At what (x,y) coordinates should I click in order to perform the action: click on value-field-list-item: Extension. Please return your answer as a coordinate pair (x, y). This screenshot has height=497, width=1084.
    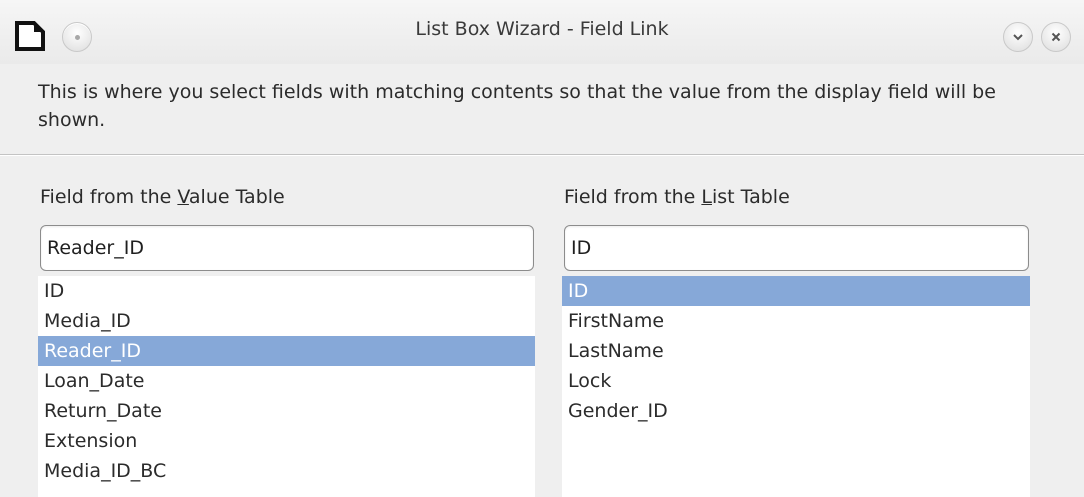
    Looking at the image, I should click on (286, 441).